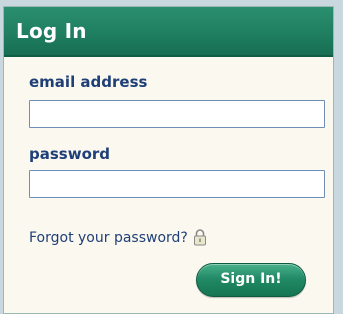 Image resolution: width=343 pixels, height=314 pixels. I want to click on sign-in-button: Sign In!, so click(251, 280).